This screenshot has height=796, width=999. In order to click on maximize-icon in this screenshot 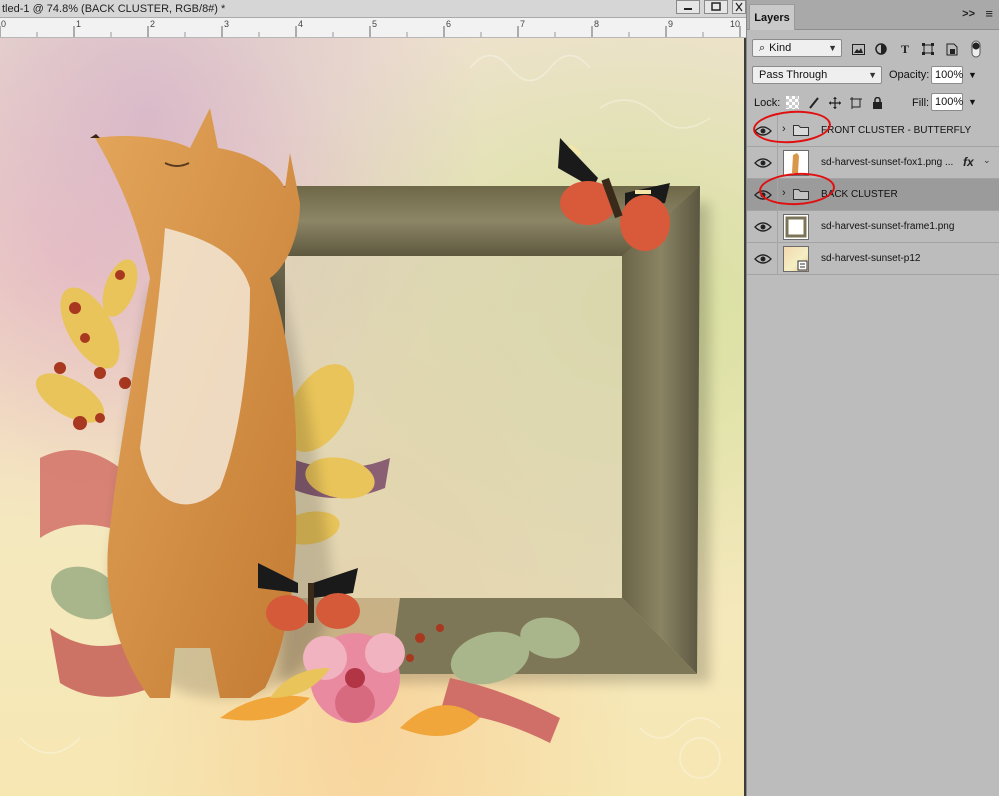, I will do `click(716, 6)`.